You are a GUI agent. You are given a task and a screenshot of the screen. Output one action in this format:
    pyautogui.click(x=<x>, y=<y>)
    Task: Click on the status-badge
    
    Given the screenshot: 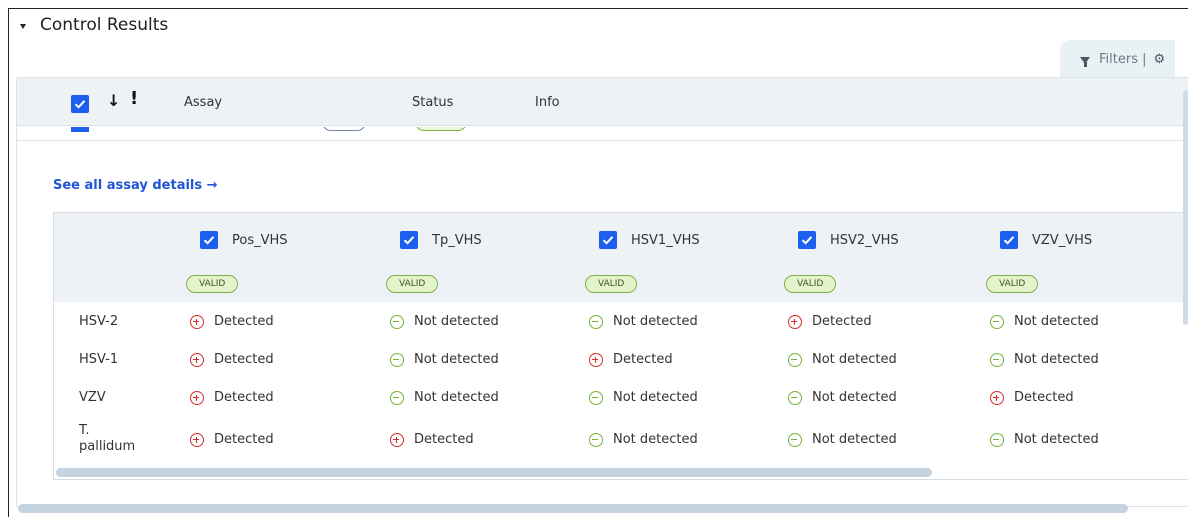 What is the action you would take?
    pyautogui.click(x=344, y=129)
    